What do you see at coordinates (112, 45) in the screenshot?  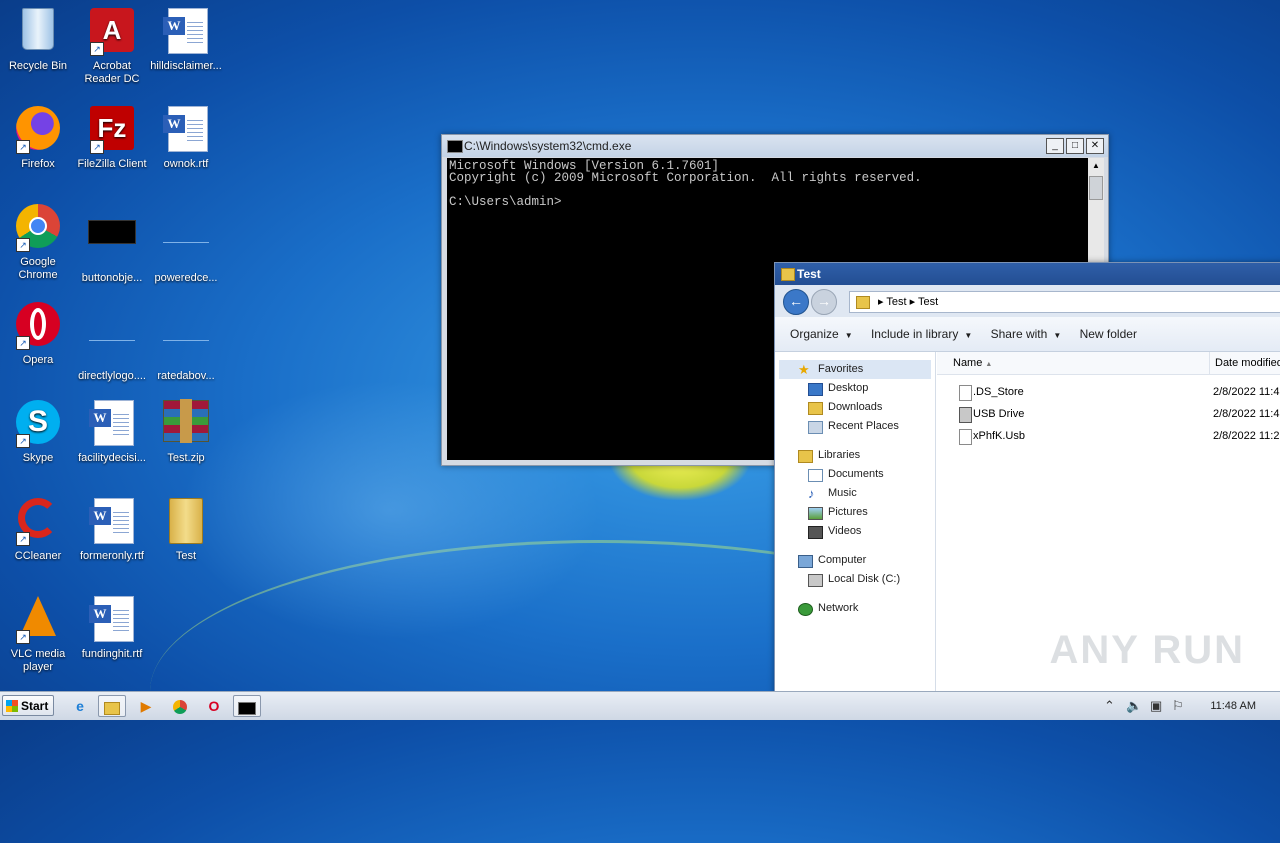 I see `desktop-icon-acrobat: A ↗ Acrobat Reader DC` at bounding box center [112, 45].